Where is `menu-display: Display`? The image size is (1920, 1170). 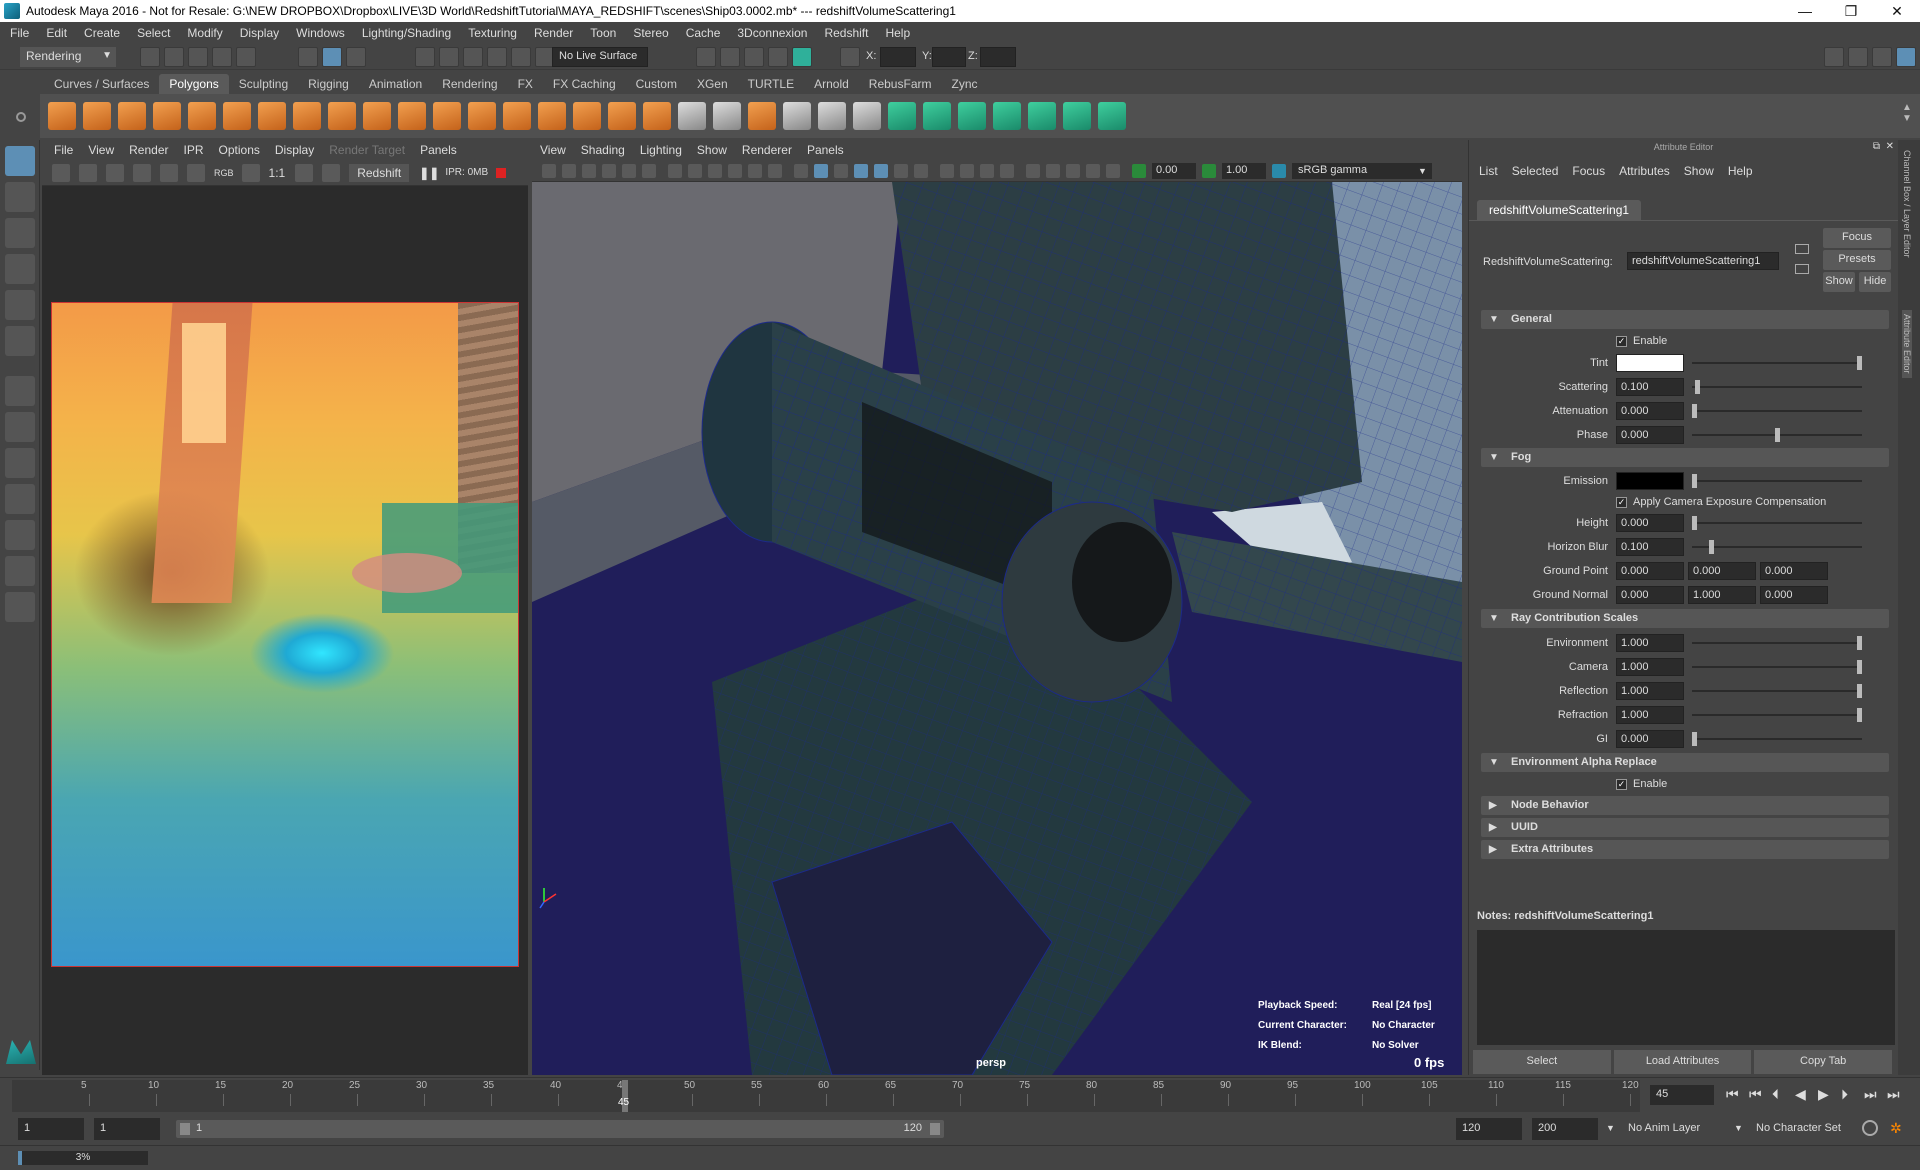 menu-display: Display is located at coordinates (259, 33).